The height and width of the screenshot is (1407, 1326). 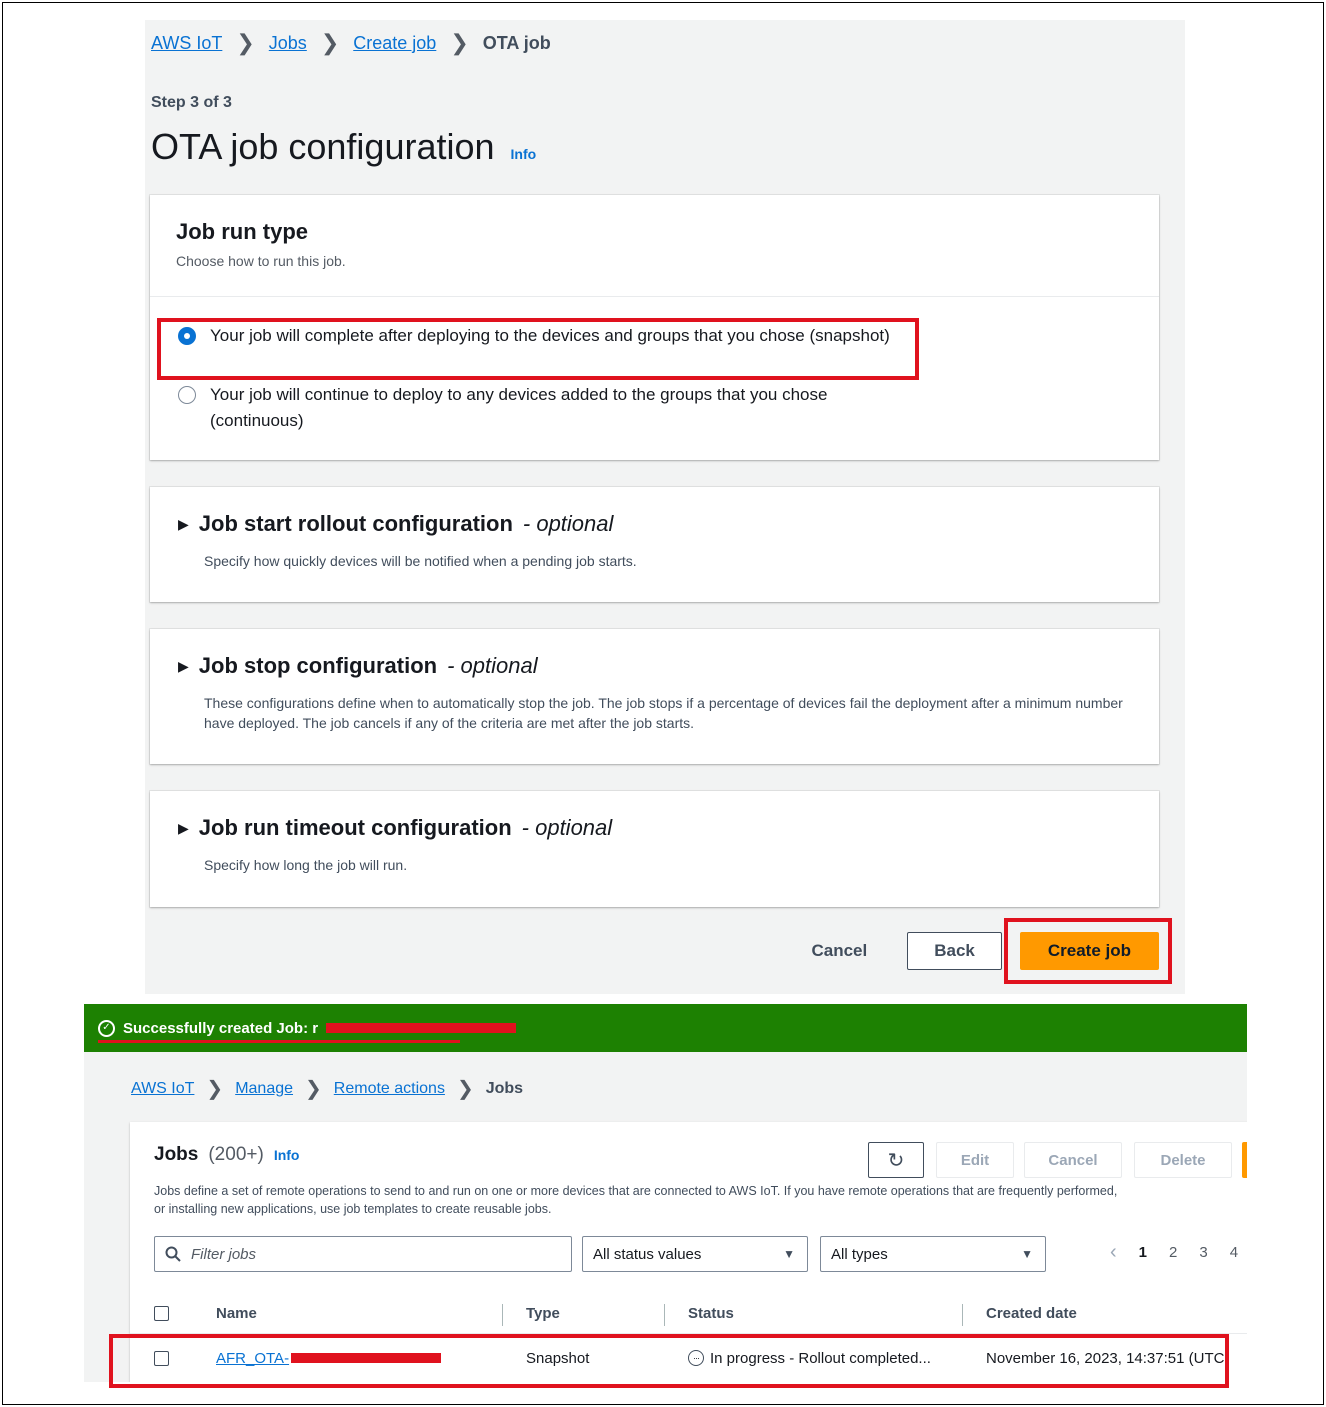 What do you see at coordinates (236, 1154) in the screenshot?
I see `jobs-count: (200+)` at bounding box center [236, 1154].